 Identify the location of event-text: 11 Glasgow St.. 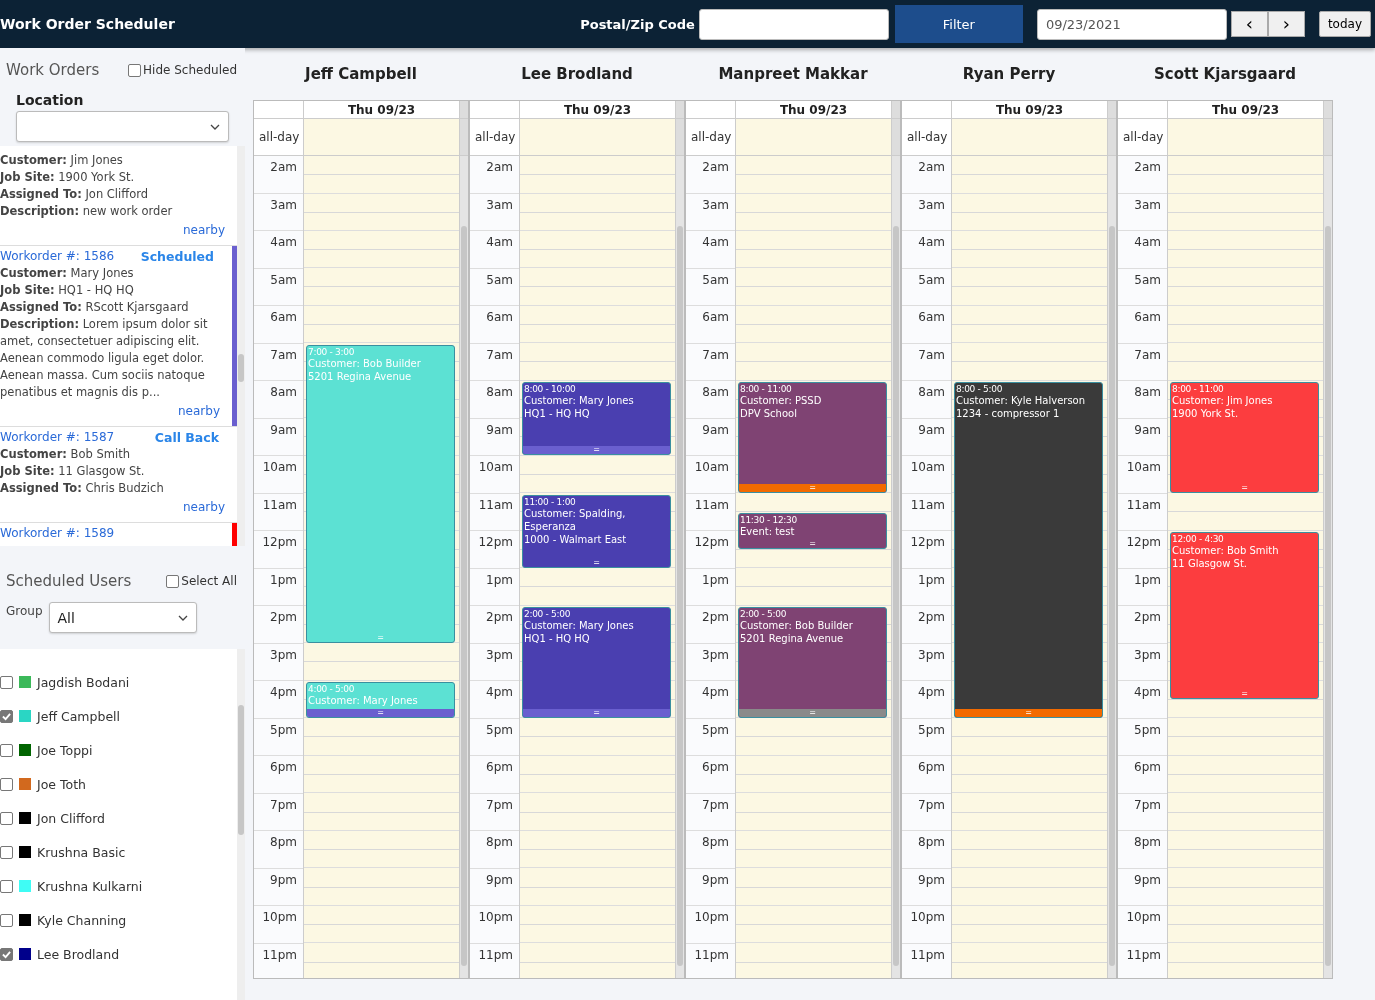
(1210, 563).